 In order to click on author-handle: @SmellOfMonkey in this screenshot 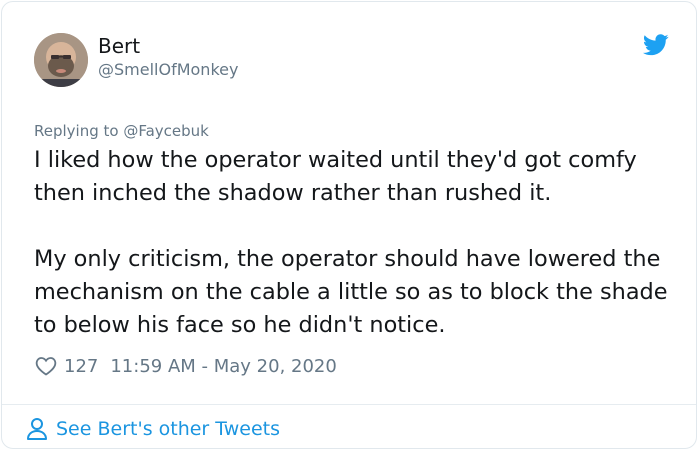, I will do `click(168, 70)`.